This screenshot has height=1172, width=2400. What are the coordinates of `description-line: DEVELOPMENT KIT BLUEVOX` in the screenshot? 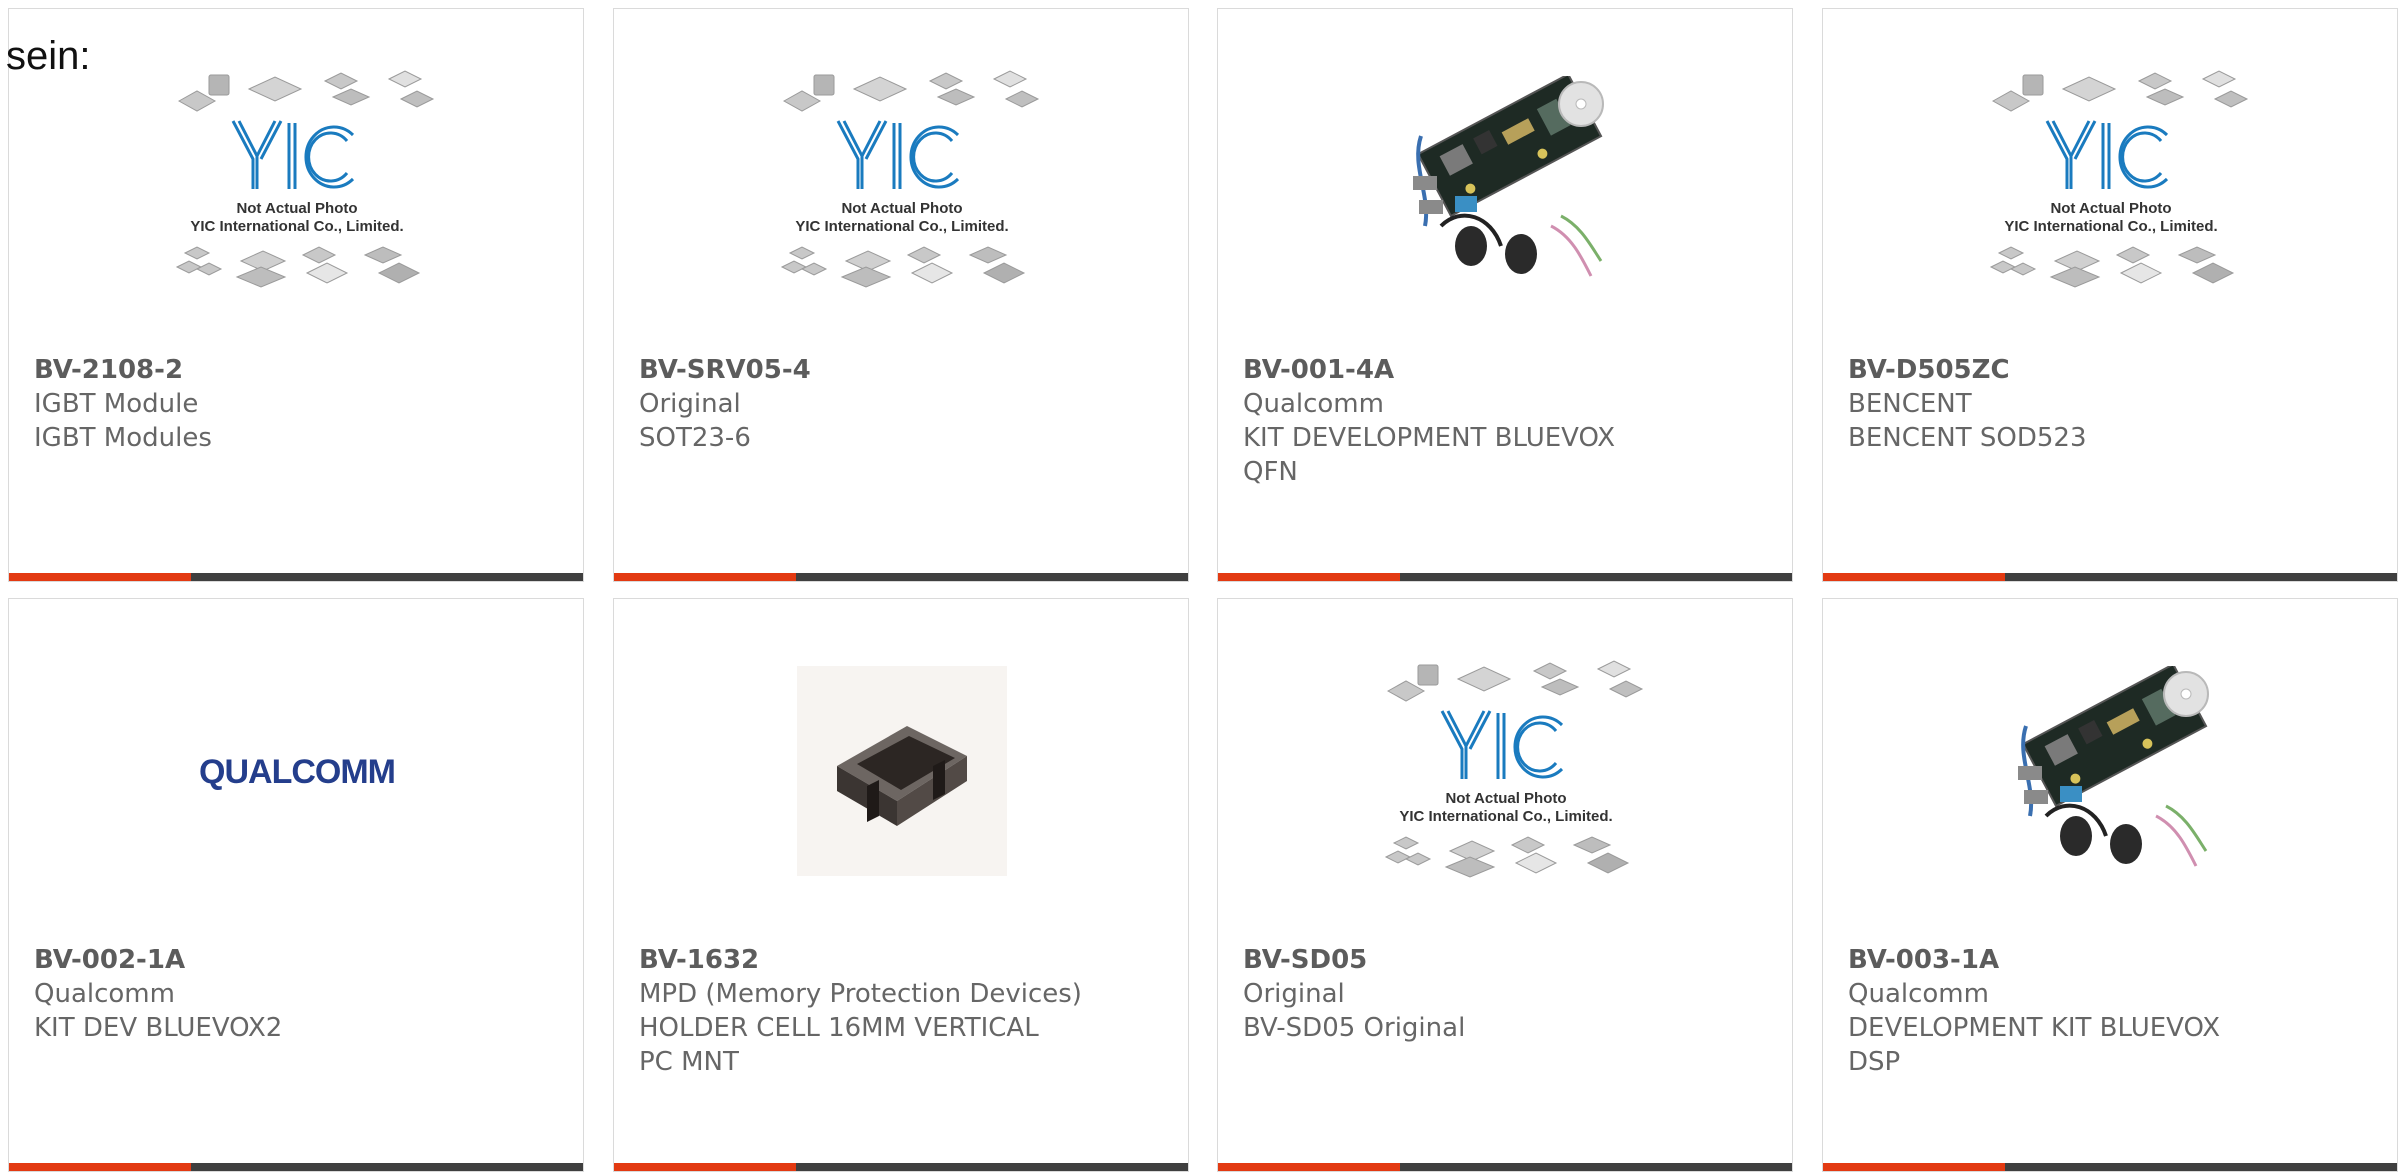 It's located at (2034, 1028).